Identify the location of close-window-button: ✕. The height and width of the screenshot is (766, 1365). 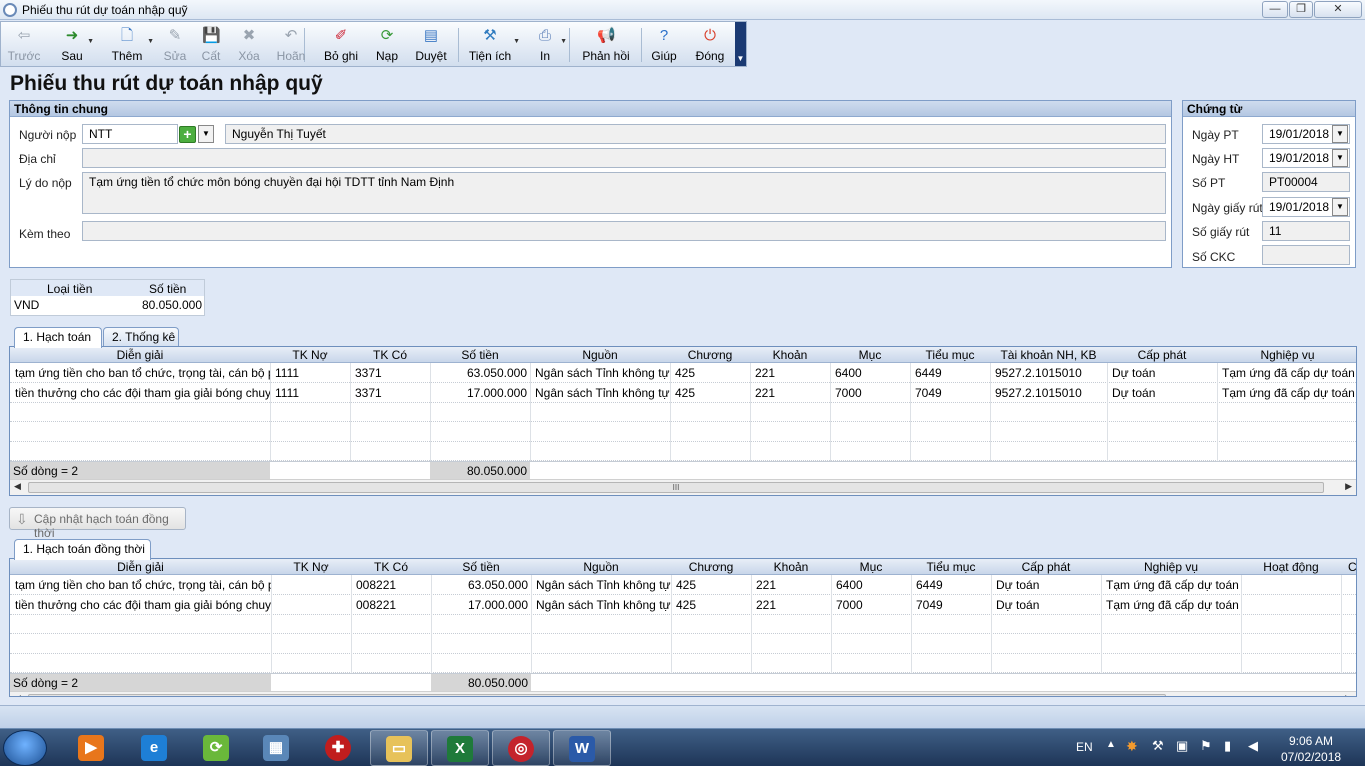
(1338, 9).